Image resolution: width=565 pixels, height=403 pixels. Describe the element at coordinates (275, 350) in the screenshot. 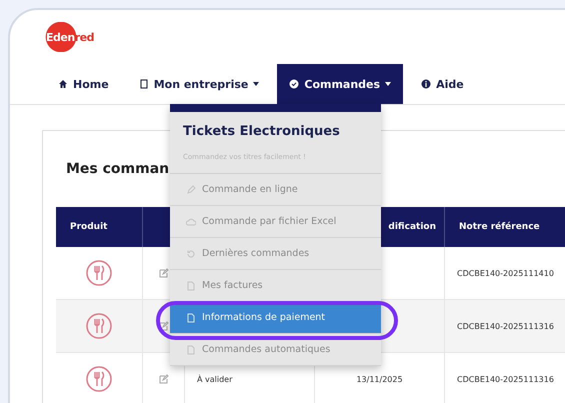

I see `menu-item: Commandes automatiques` at that location.